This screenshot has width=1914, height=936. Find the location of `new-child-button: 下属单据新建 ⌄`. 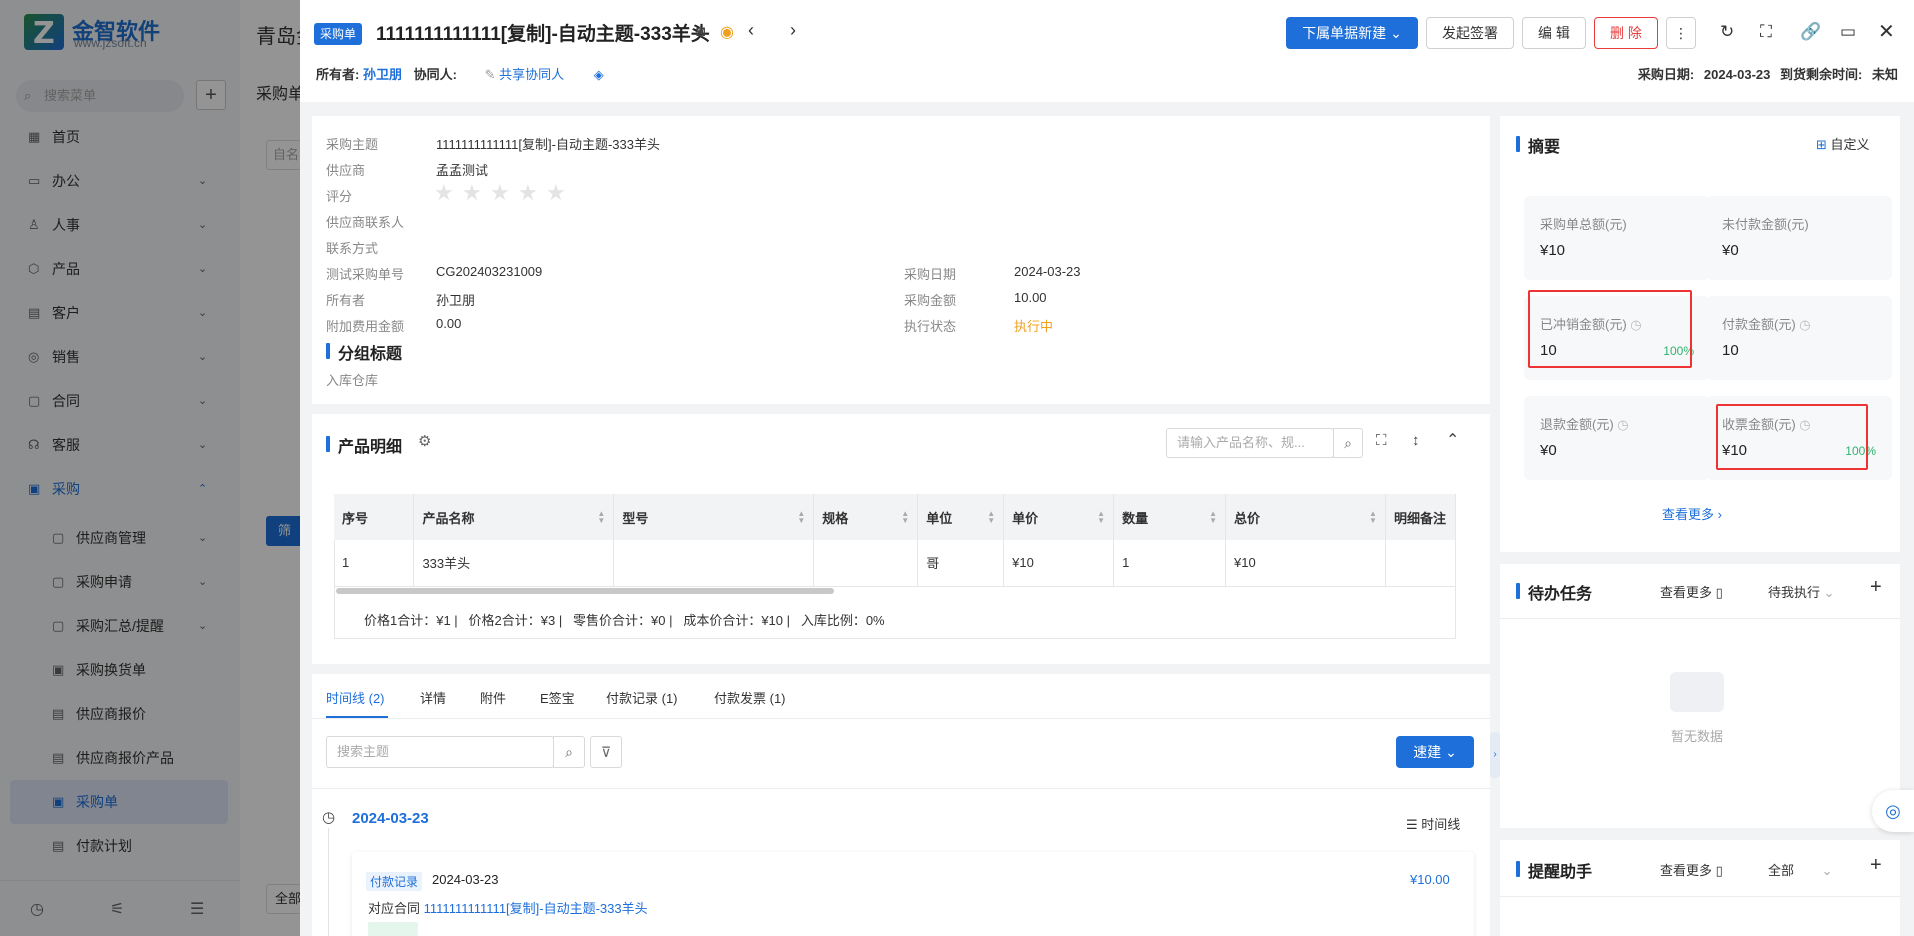

new-child-button: 下属单据新建 ⌄ is located at coordinates (1352, 33).